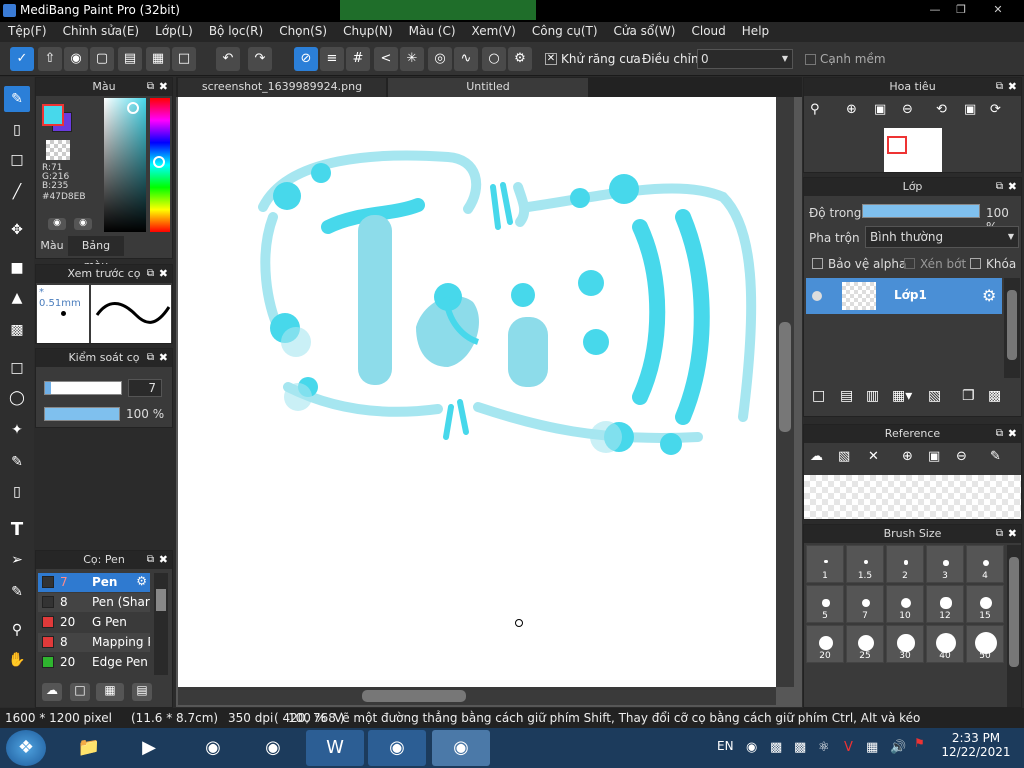 This screenshot has width=1024, height=768. I want to click on vertical-scrollbar, so click(785, 392).